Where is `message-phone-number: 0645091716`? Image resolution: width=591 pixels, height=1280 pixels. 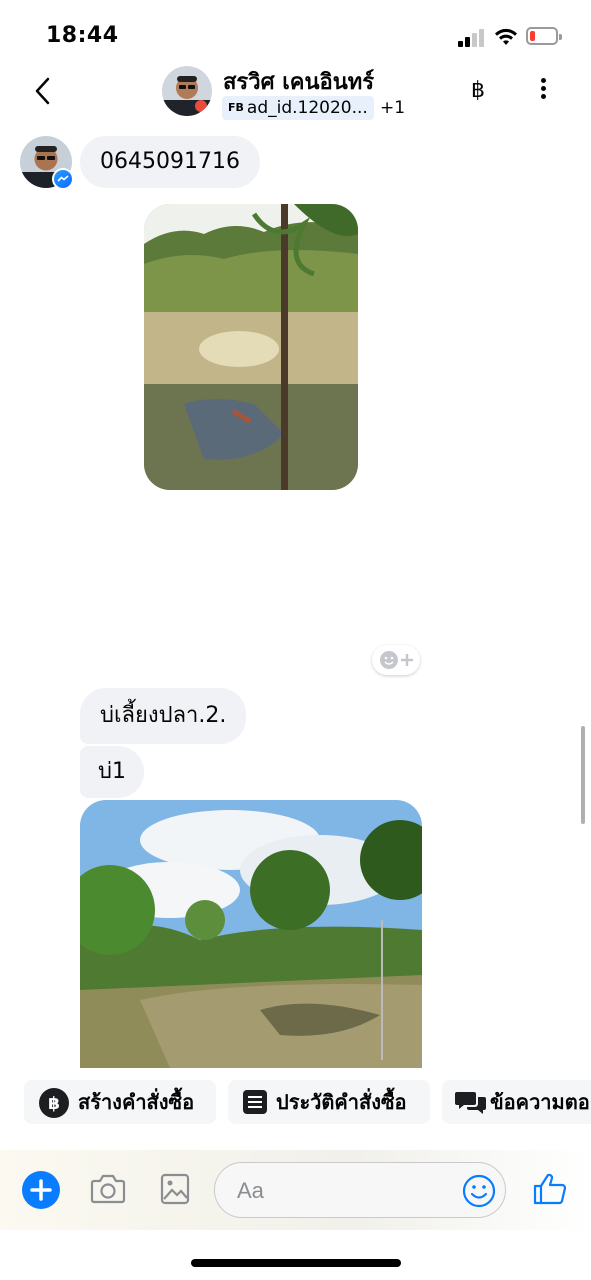 message-phone-number: 0645091716 is located at coordinates (170, 162).